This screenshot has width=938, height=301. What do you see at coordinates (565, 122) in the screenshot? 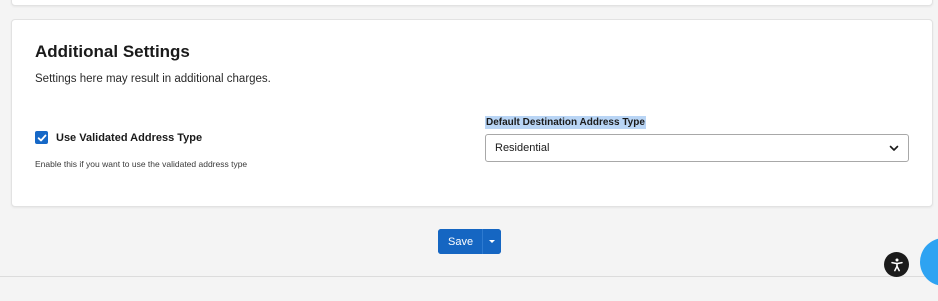
I see `destination-address-label: Default Destination Address Type` at bounding box center [565, 122].